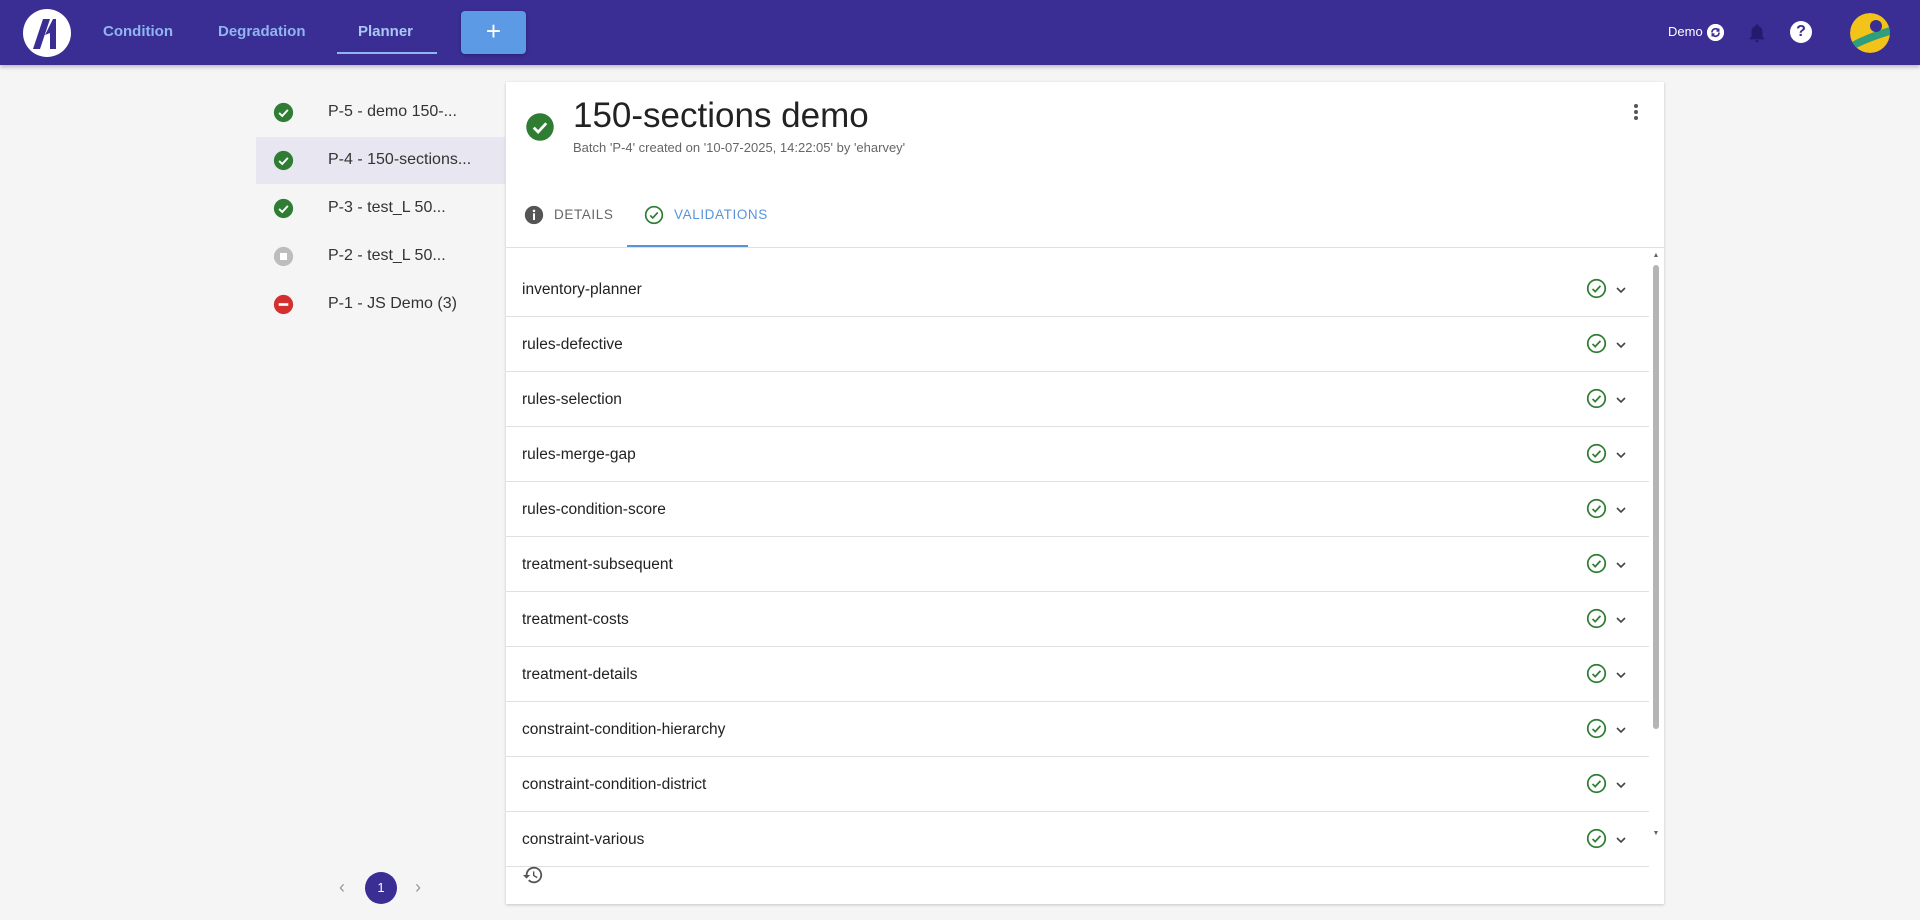 The image size is (1920, 920). What do you see at coordinates (1077, 674) in the screenshot?
I see `validation-row: treatment-details` at bounding box center [1077, 674].